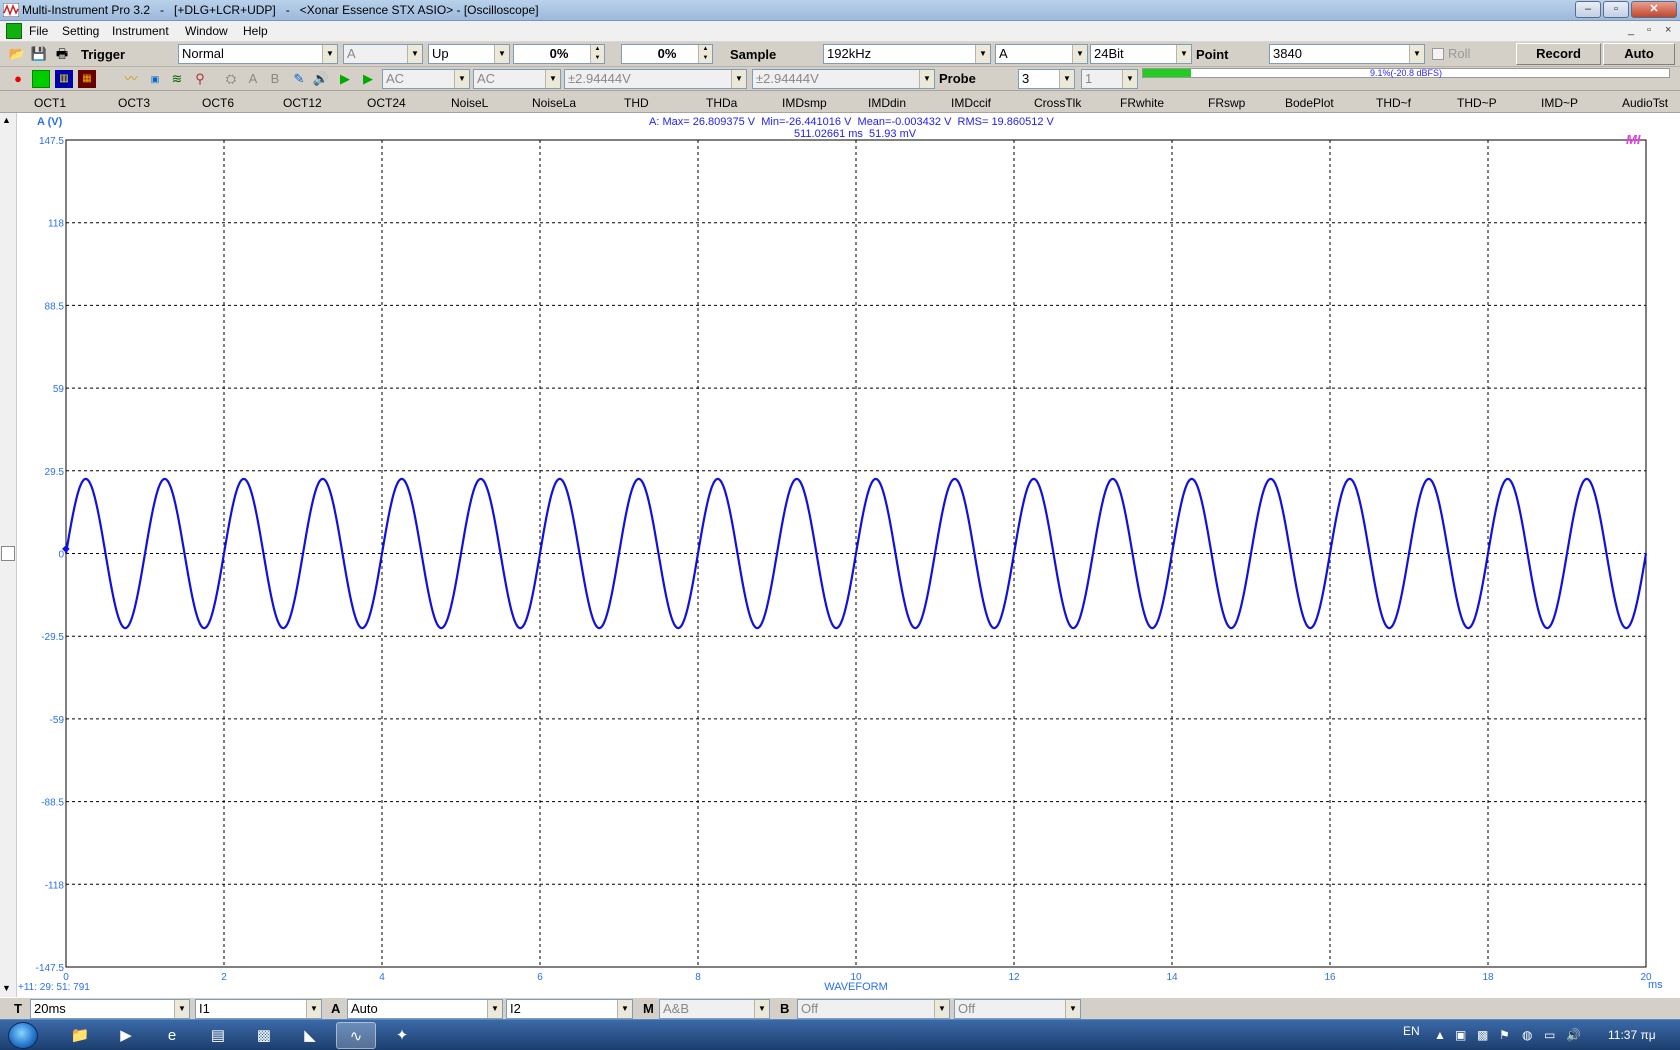  What do you see at coordinates (1393, 103) in the screenshot?
I see `func-thd-f: THD~f` at bounding box center [1393, 103].